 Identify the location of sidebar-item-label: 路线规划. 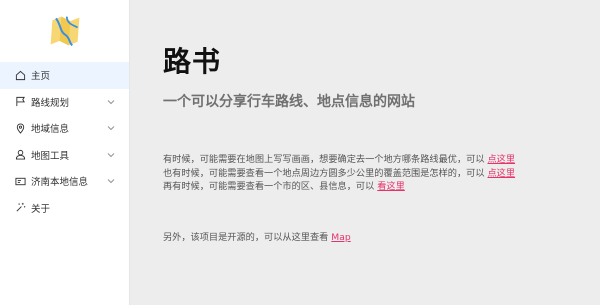
(50, 103).